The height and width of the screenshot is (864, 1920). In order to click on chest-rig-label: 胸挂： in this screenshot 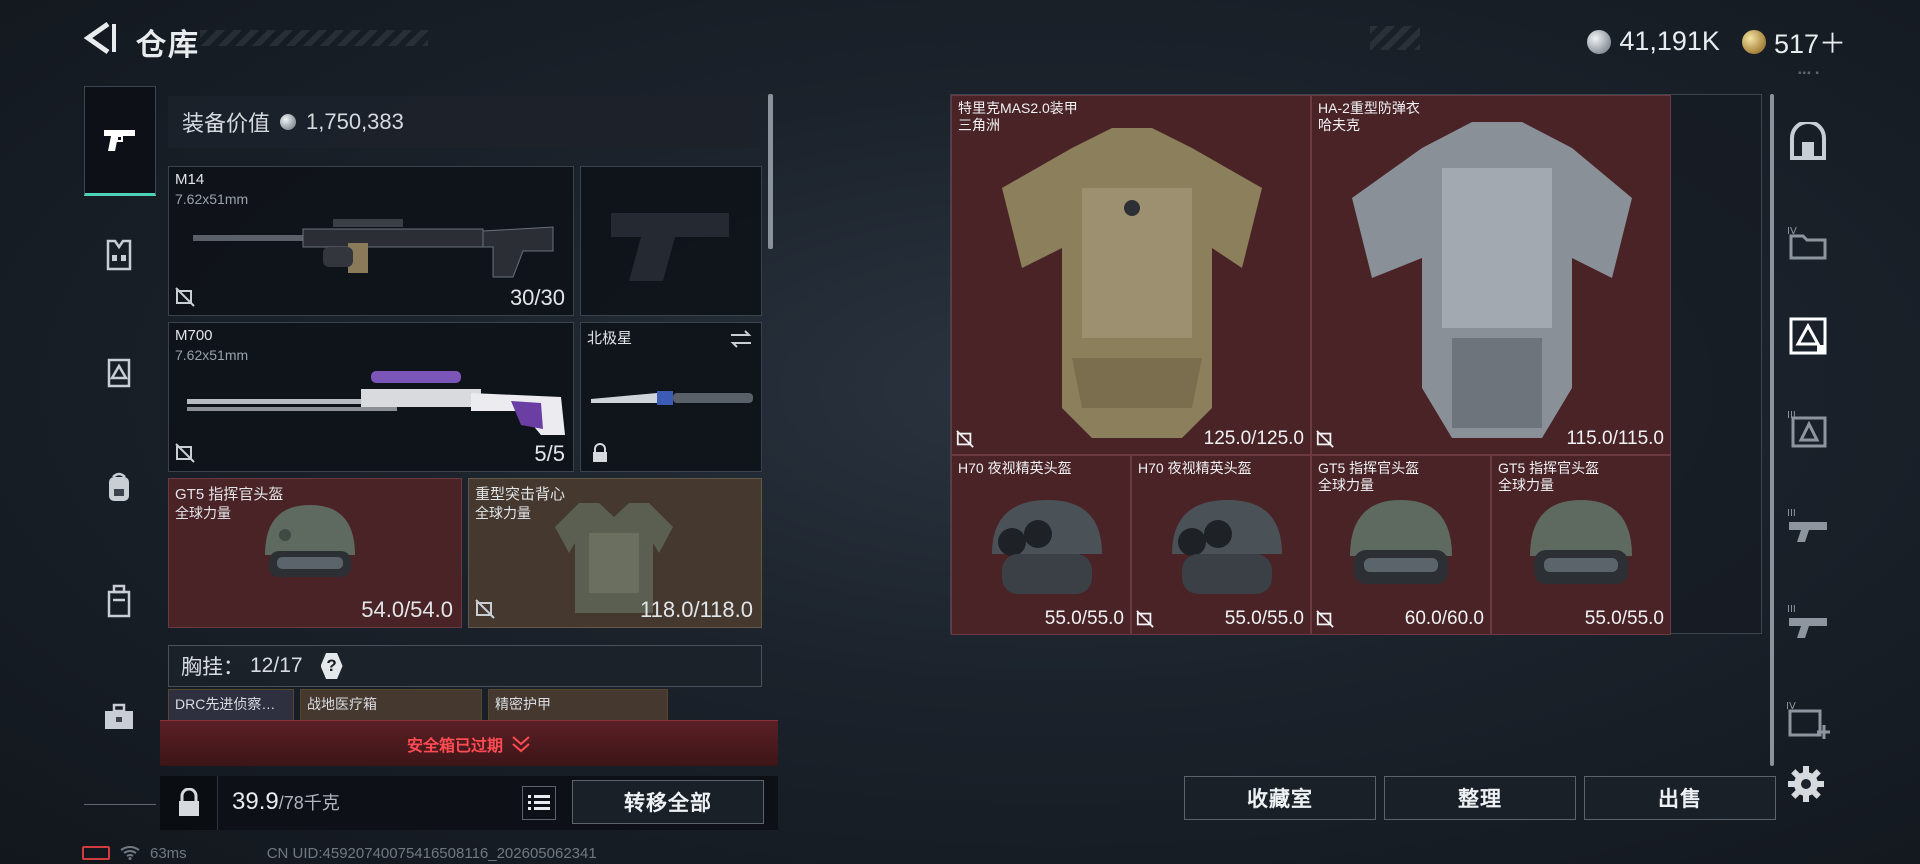, I will do `click(212, 667)`.